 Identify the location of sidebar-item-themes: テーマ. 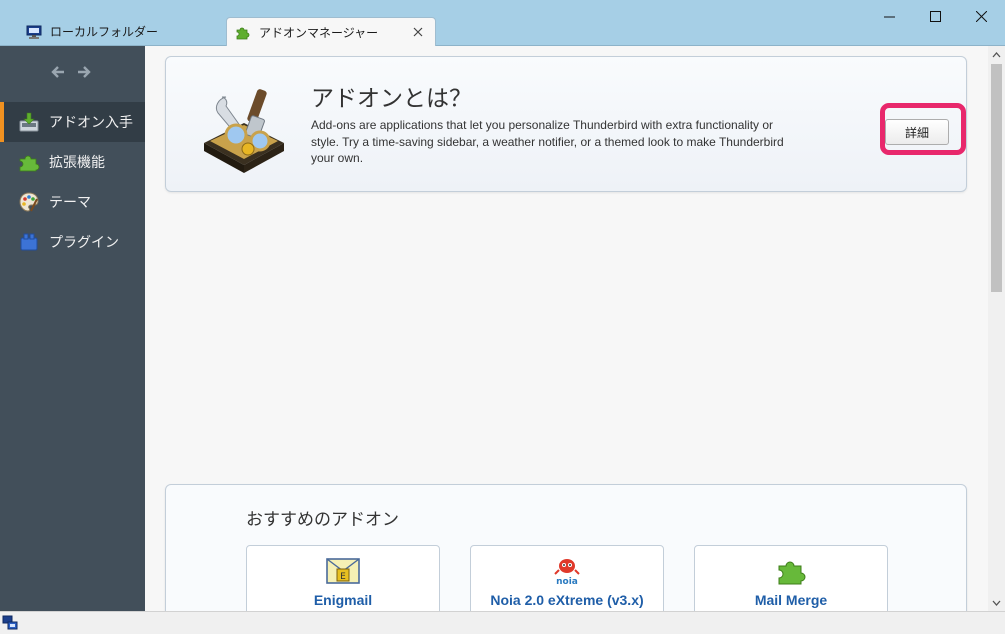
(72, 202).